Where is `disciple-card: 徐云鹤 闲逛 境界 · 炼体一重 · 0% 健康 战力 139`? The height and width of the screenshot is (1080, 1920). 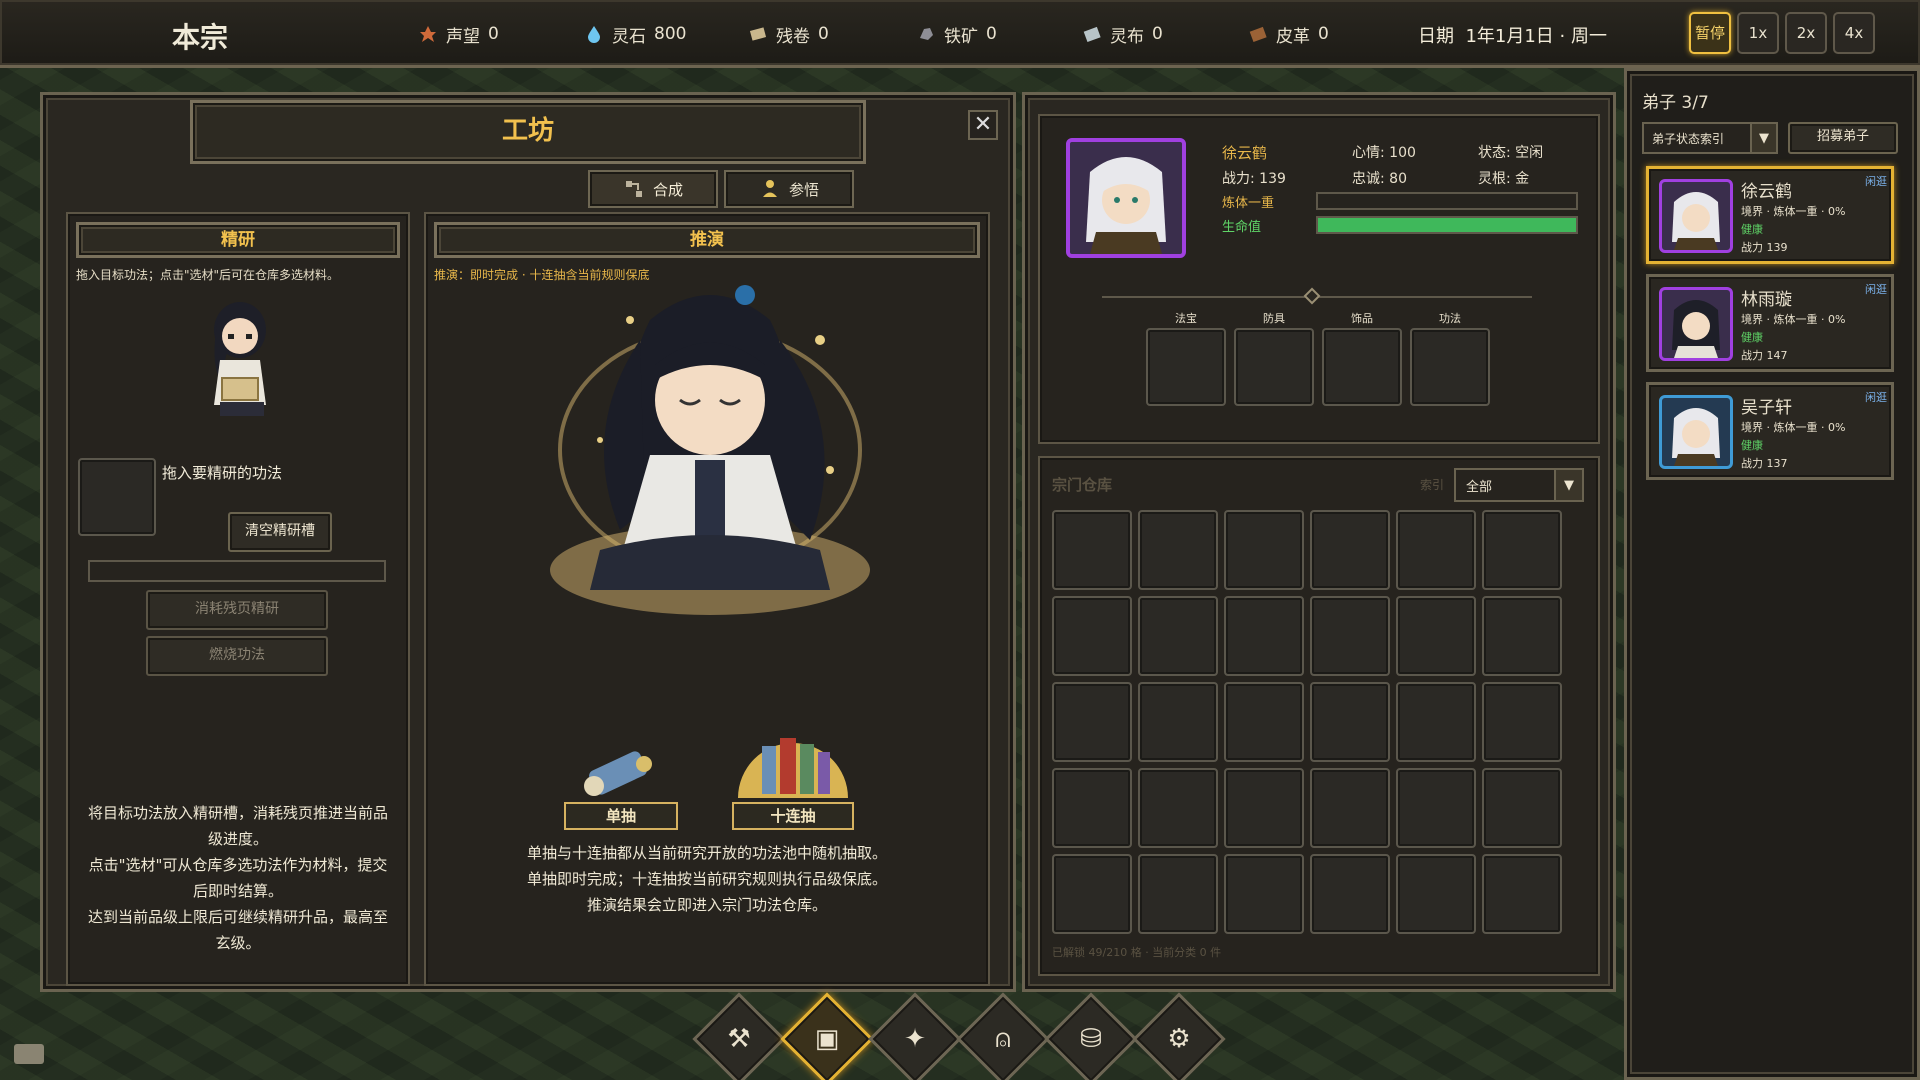
disciple-card: 徐云鹤 闲逛 境界 · 炼体一重 · 0% 健康 战力 139 is located at coordinates (1770, 215).